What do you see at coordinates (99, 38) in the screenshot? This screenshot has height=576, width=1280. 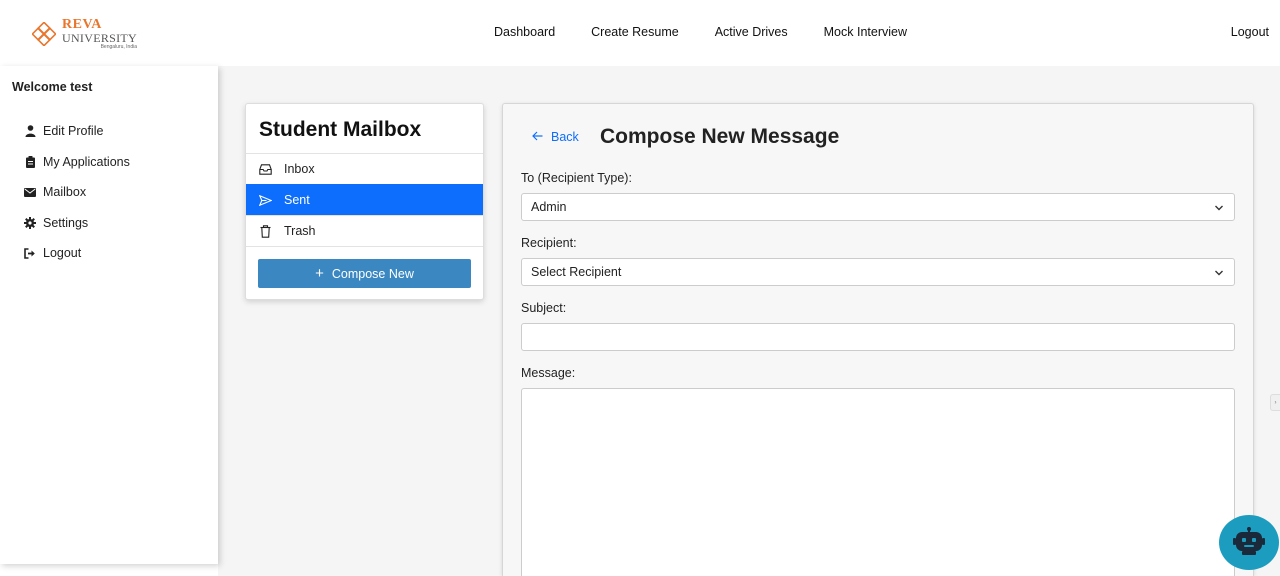 I see `logo-name-bottom: UNIVERSITY` at bounding box center [99, 38].